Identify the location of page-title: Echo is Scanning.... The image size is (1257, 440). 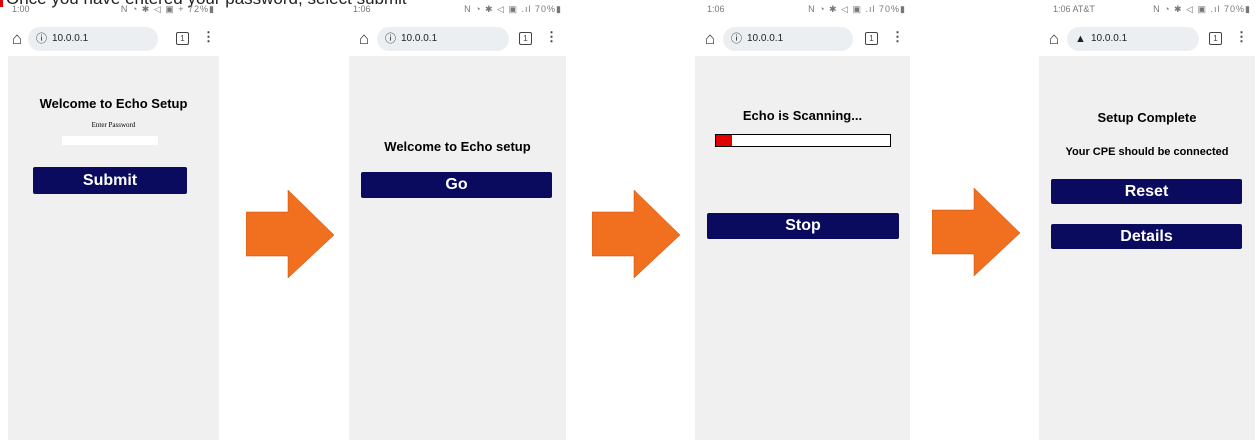
(802, 115).